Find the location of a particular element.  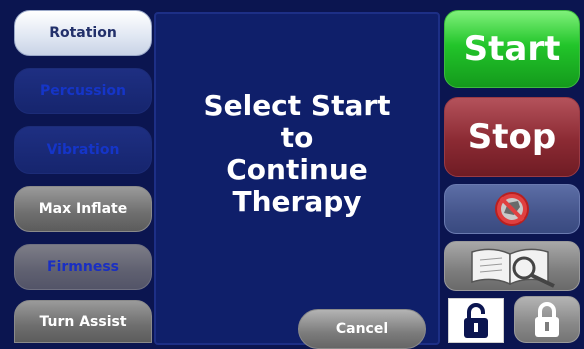

vibration-label: Vibration is located at coordinates (83, 150).